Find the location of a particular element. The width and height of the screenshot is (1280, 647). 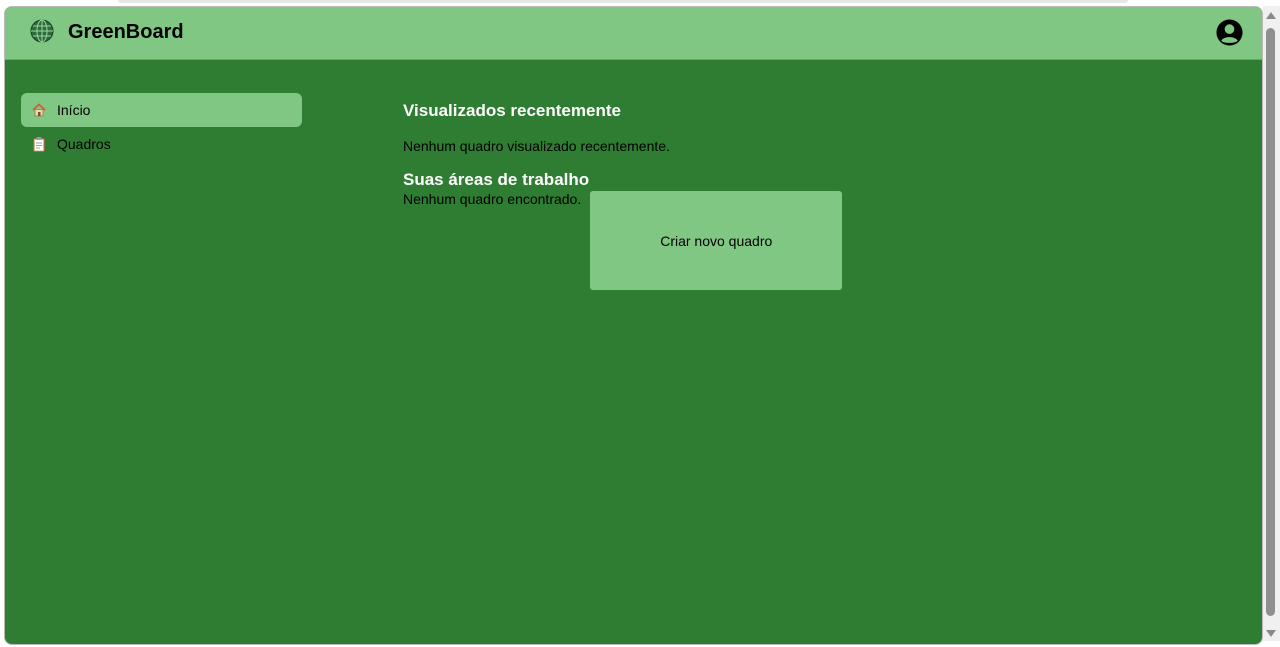

recent-empty-message: Nenhum quadro visualizado recentemente. is located at coordinates (536, 146).